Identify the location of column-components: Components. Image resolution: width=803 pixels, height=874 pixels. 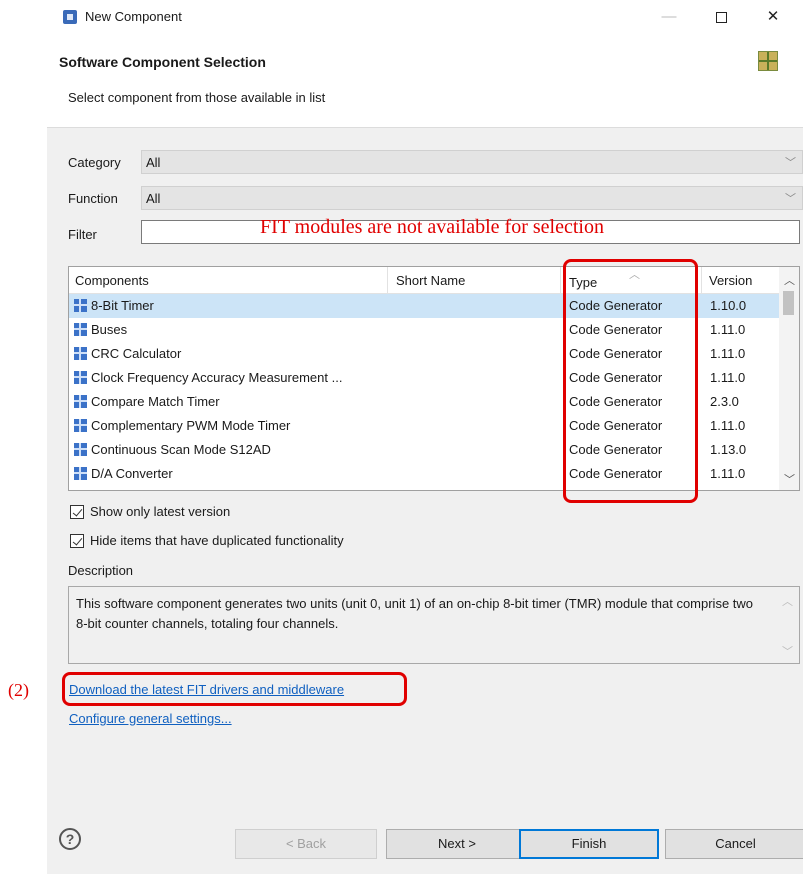
(112, 280).